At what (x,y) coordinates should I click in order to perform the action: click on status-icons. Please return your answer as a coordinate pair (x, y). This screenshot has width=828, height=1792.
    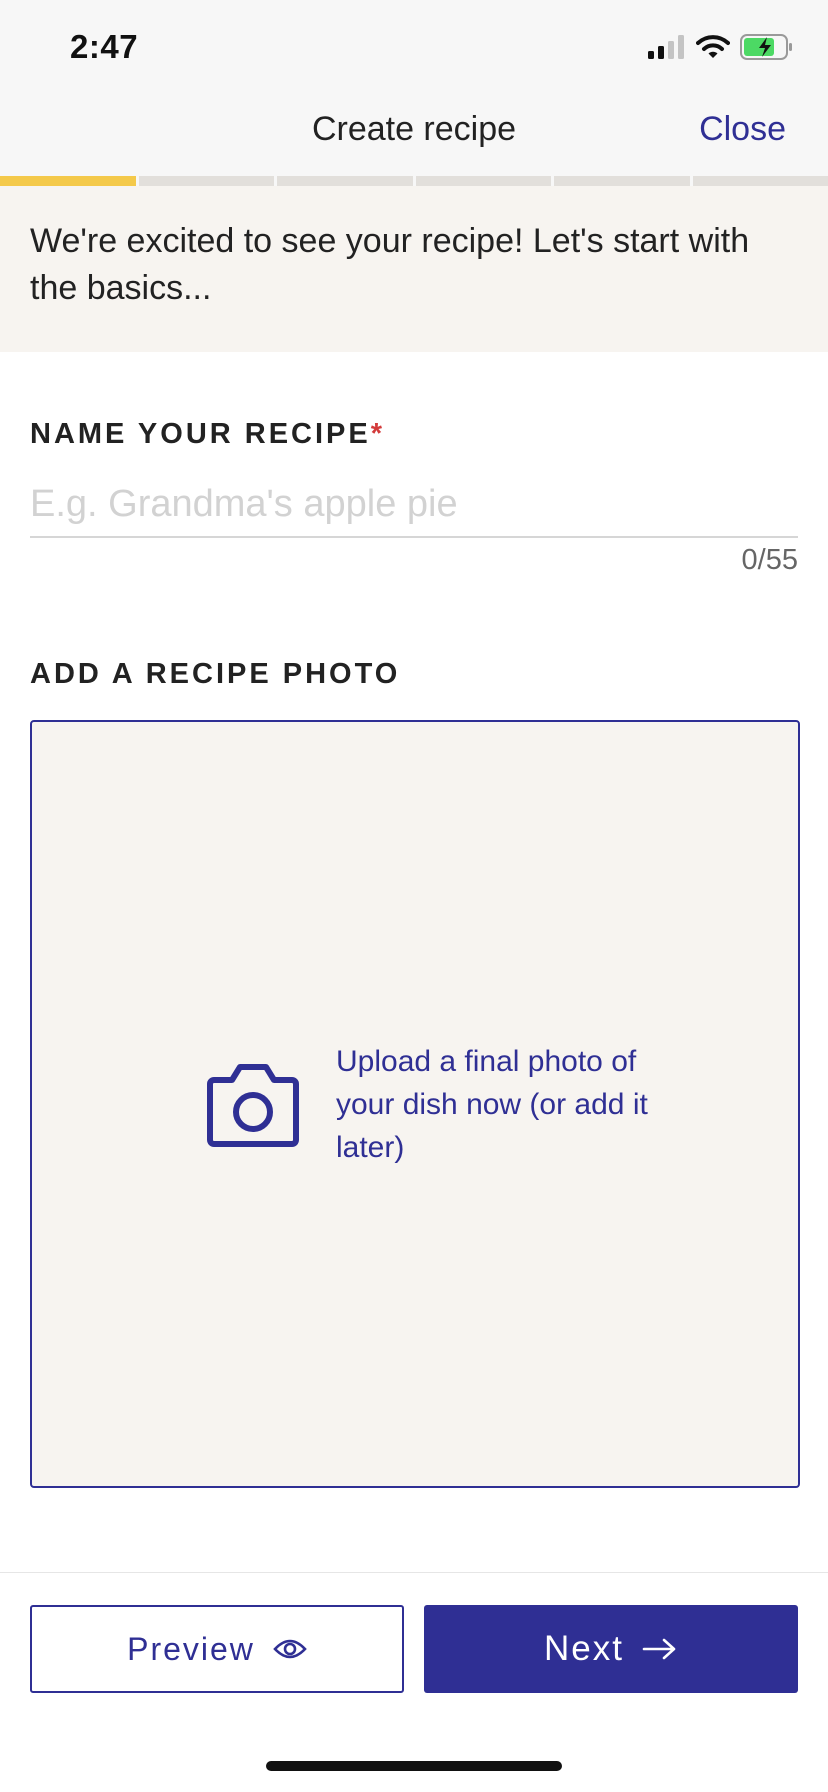
    Looking at the image, I should click on (721, 47).